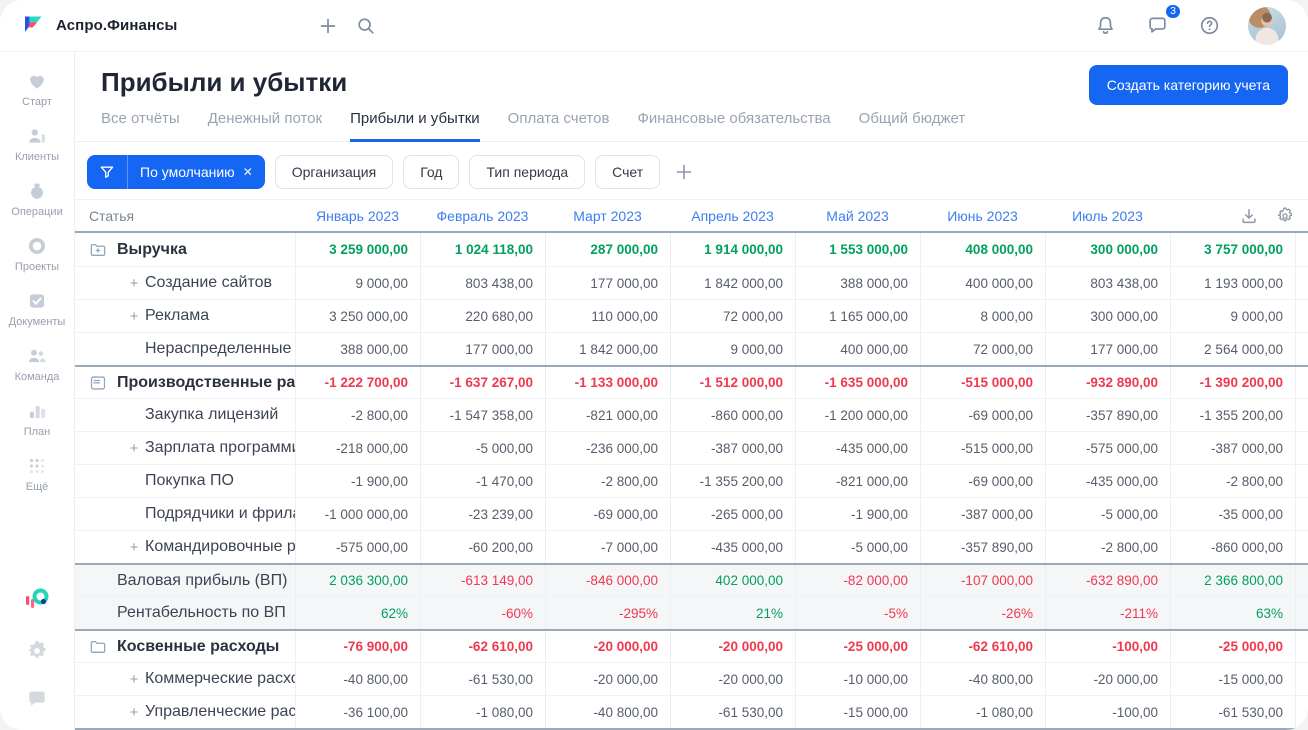  I want to click on value-cell: 1 553 000,00, so click(857, 249).